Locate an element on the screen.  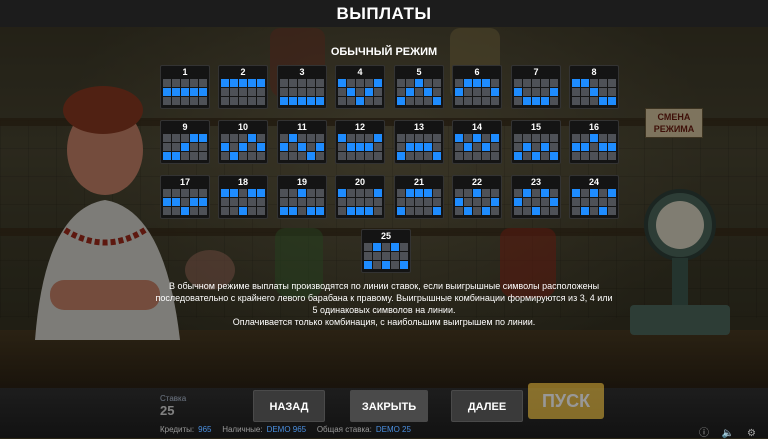
close-button: ЗАКРЫТЬ is located at coordinates (389, 406).